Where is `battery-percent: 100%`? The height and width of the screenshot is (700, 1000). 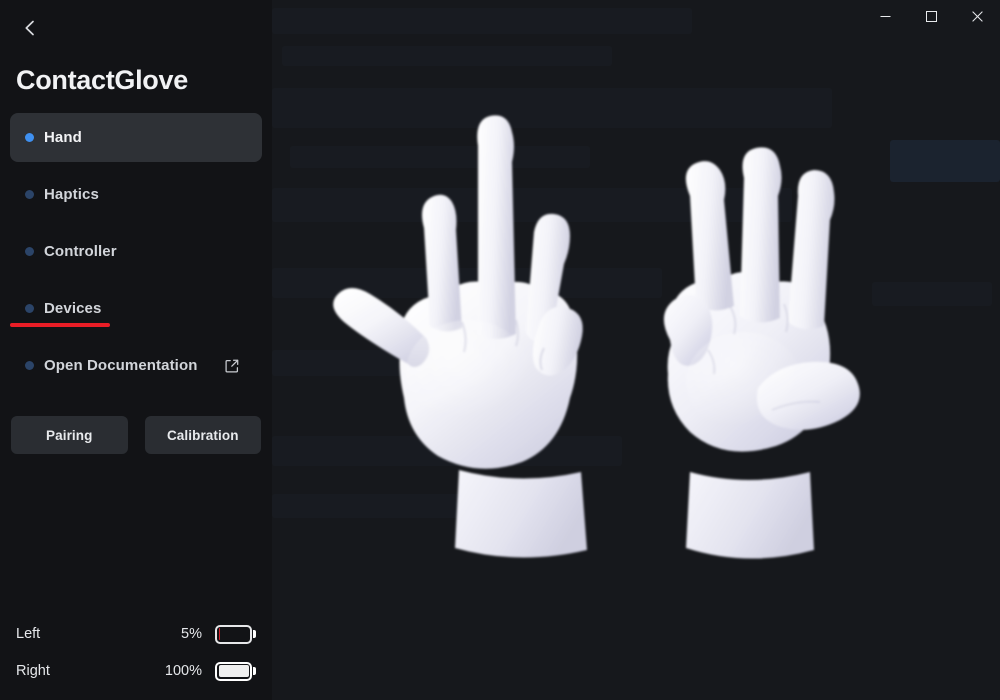
battery-percent: 100% is located at coordinates (183, 670).